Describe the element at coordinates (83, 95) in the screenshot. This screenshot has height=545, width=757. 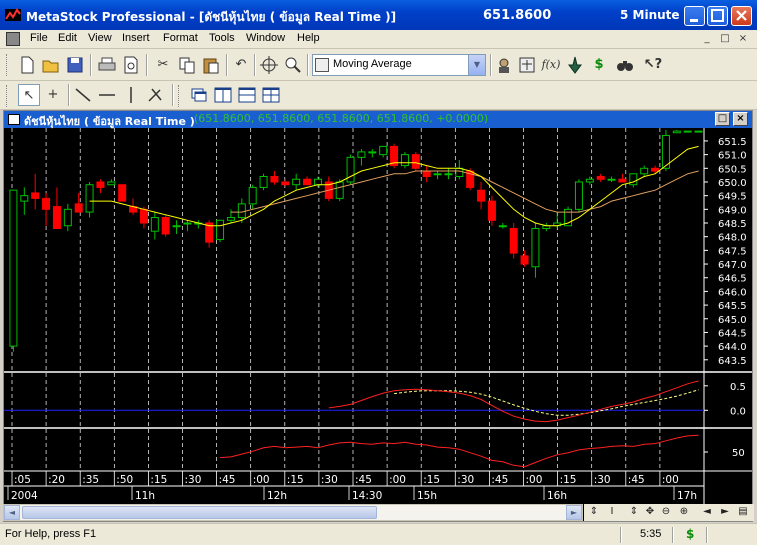
I see `trendline-icon` at that location.